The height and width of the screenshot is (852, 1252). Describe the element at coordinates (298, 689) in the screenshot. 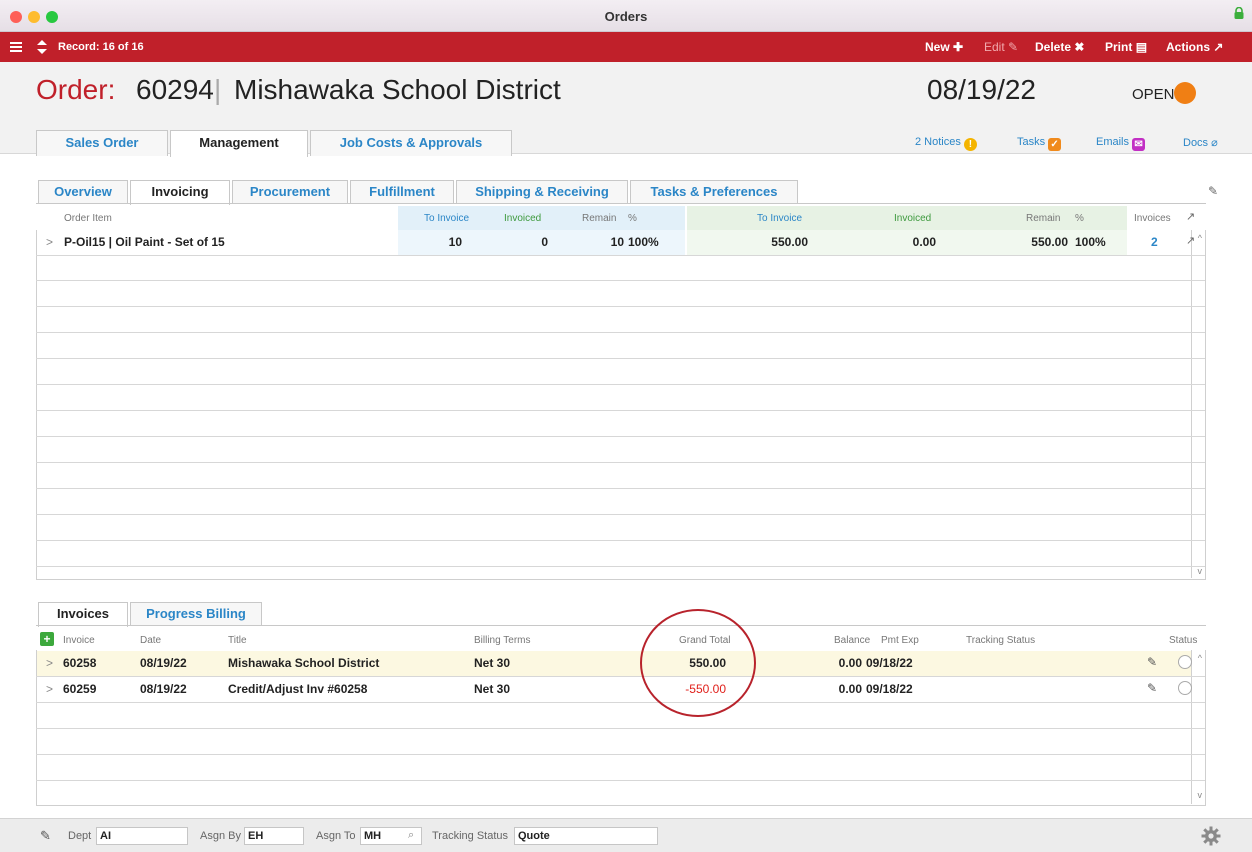

I see `invoice-title: Credit/Adjust Inv #60258` at that location.